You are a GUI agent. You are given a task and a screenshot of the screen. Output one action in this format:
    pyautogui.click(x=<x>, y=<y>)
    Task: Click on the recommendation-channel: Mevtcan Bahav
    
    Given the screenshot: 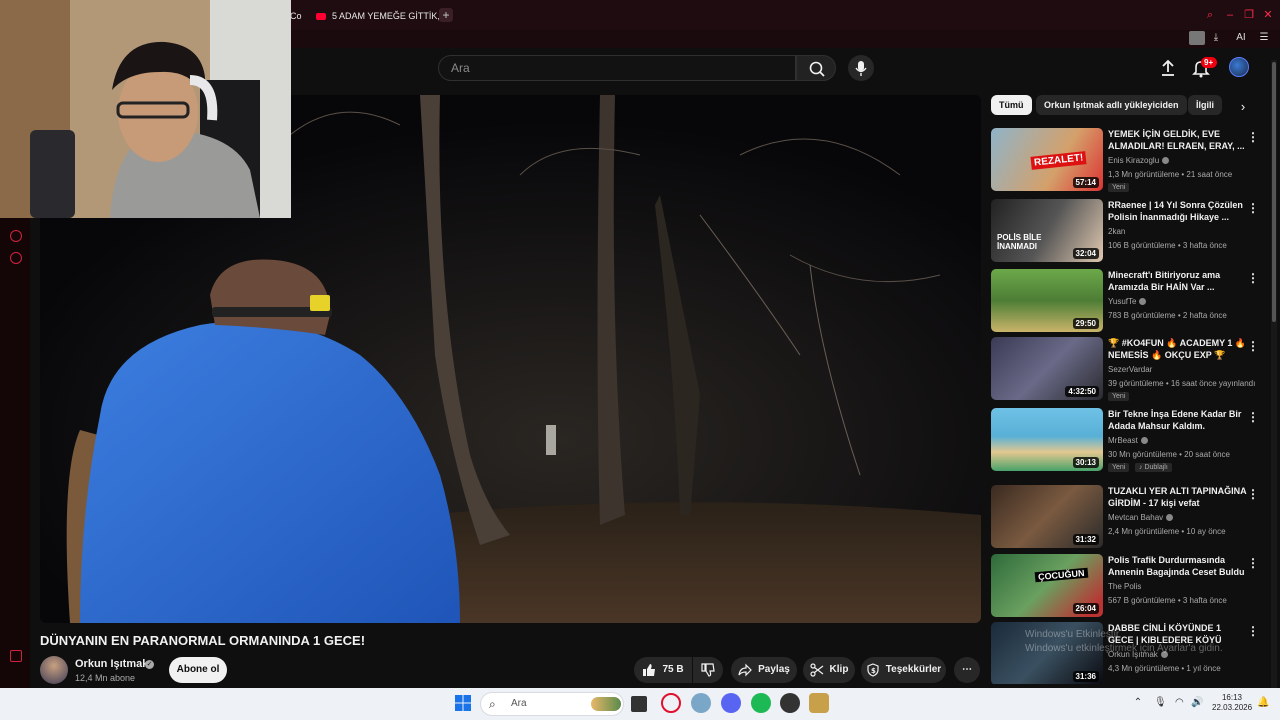 What is the action you would take?
    pyautogui.click(x=1141, y=517)
    